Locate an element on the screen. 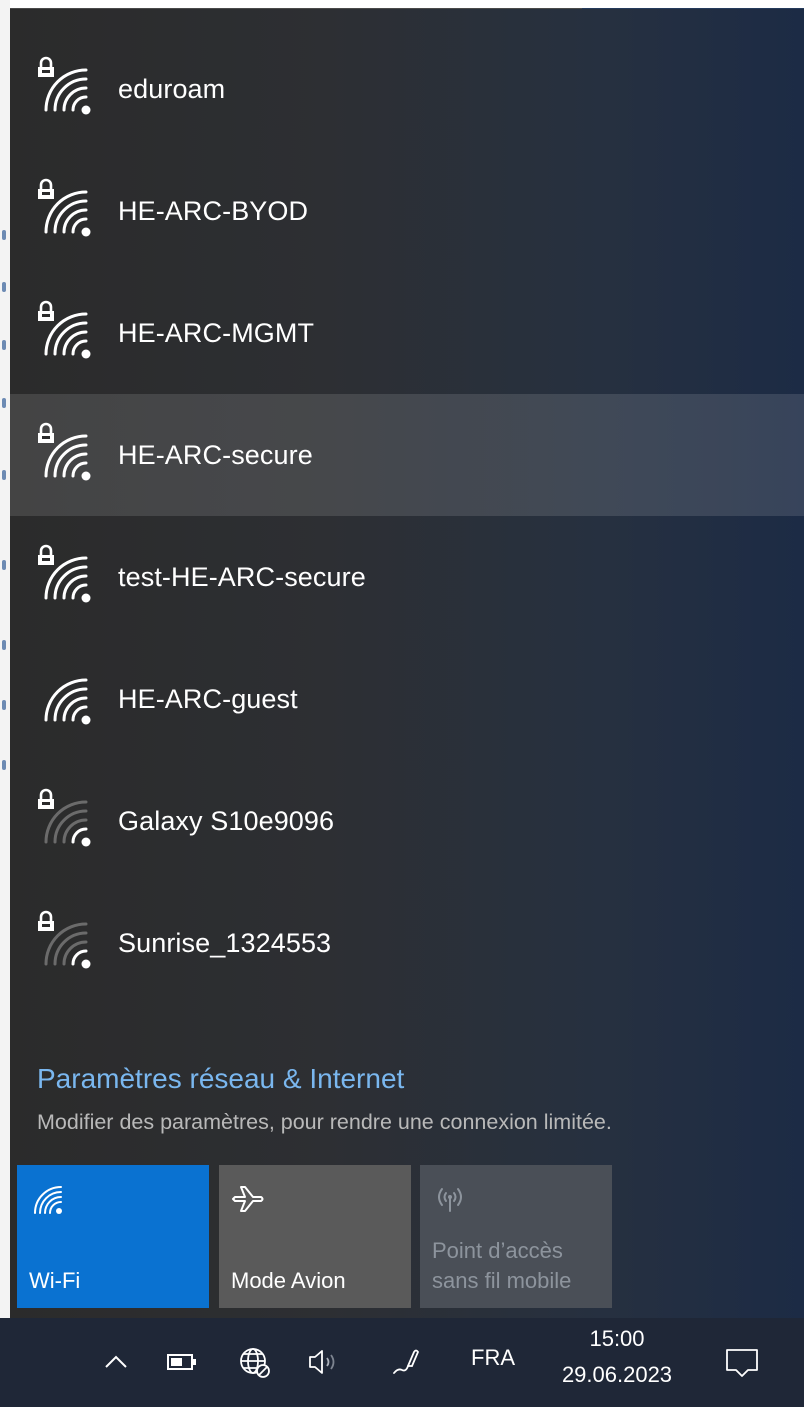  network-item: HE-ARC-secure is located at coordinates (407, 455).